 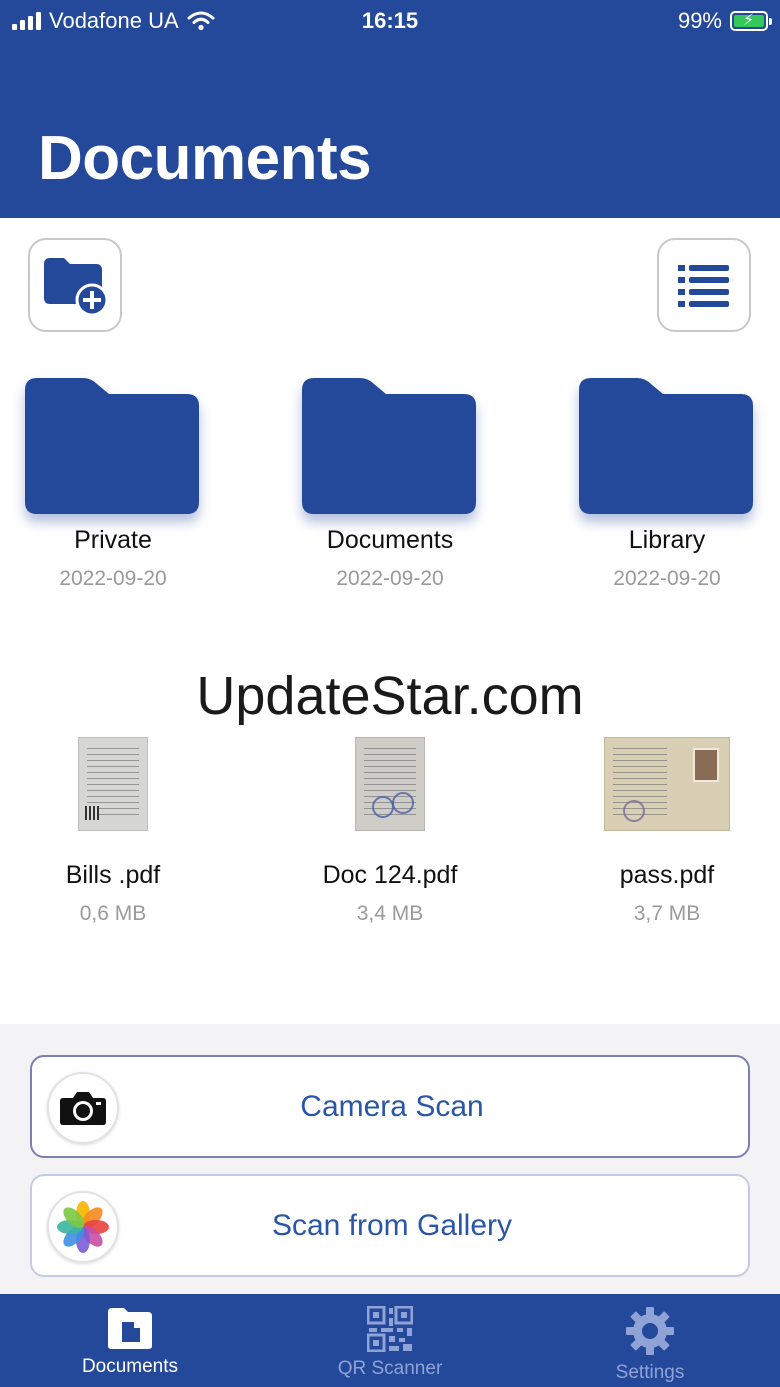 What do you see at coordinates (667, 784) in the screenshot?
I see `passport-thumbnail` at bounding box center [667, 784].